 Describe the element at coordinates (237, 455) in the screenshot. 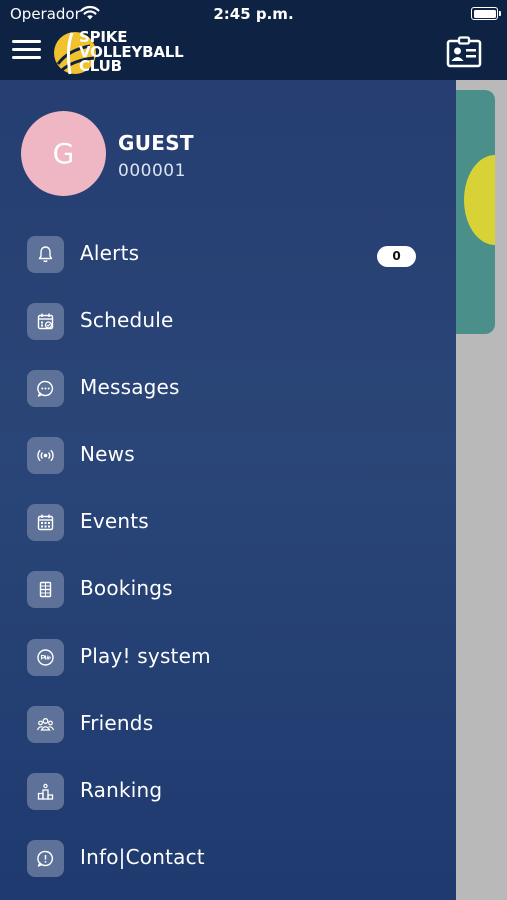

I see `menu-item-news: News` at that location.